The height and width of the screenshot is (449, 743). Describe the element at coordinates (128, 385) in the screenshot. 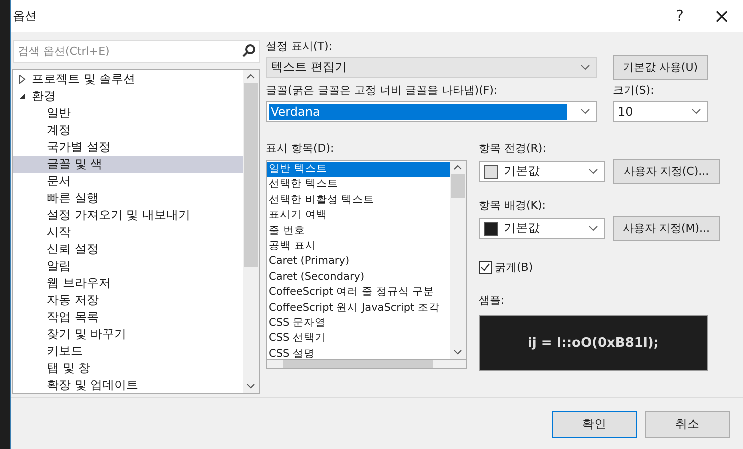

I see `tree-item: 확장 및 업데이트` at that location.